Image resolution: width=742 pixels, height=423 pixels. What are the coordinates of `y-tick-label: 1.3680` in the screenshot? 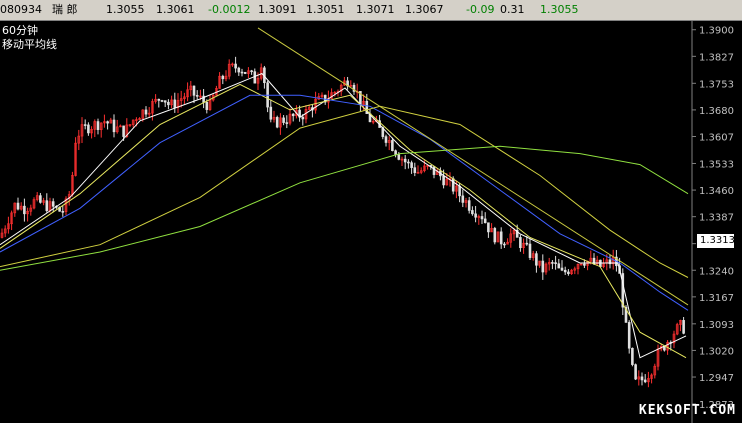 It's located at (716, 111).